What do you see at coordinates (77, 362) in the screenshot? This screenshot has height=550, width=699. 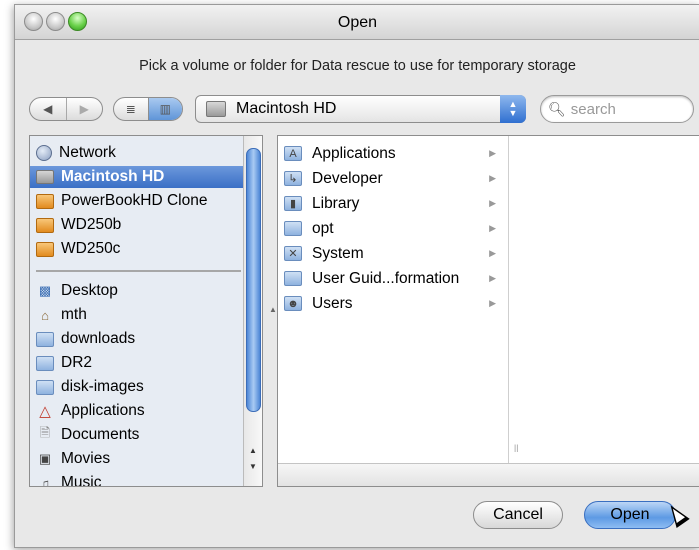 I see `sidebar-item-label: DR2` at bounding box center [77, 362].